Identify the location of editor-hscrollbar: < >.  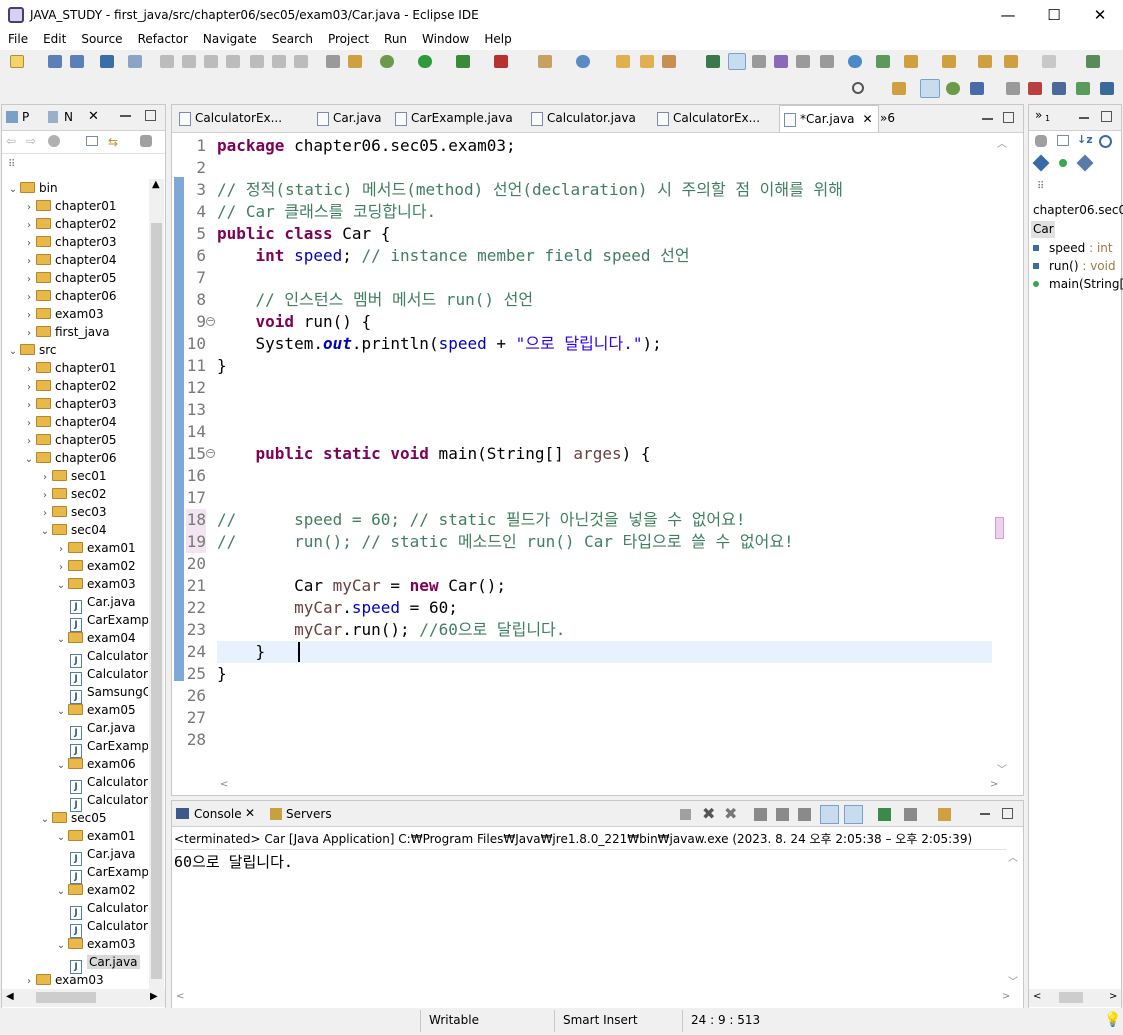
(596, 787).